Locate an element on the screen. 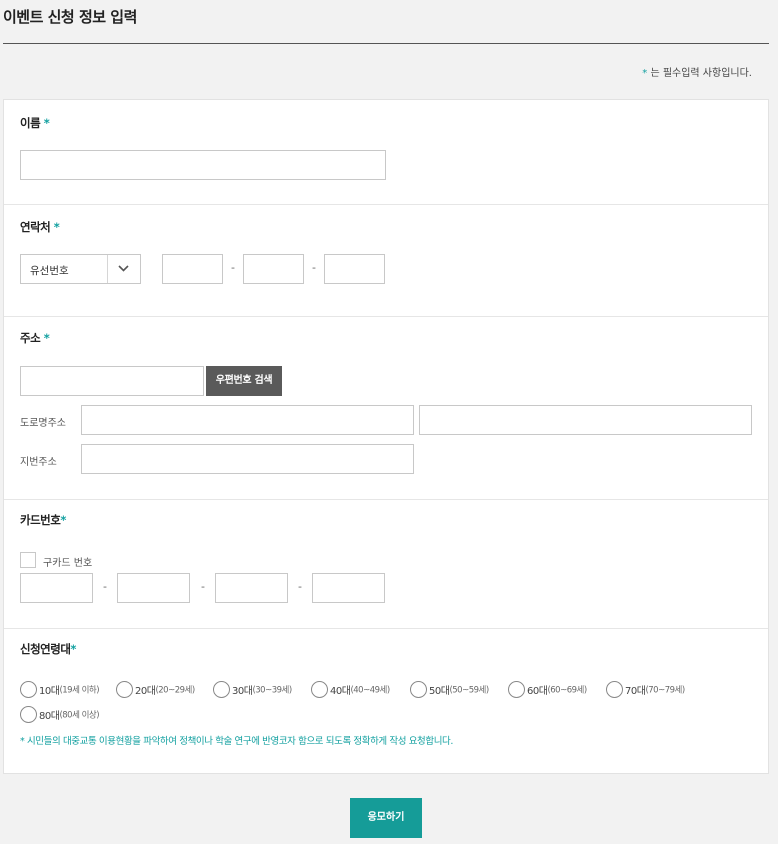 The image size is (778, 844). name-input is located at coordinates (203, 165).